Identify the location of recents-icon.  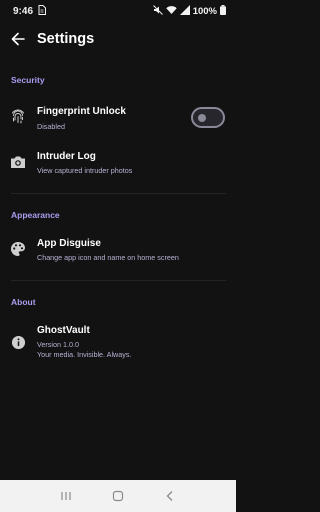
(66, 496).